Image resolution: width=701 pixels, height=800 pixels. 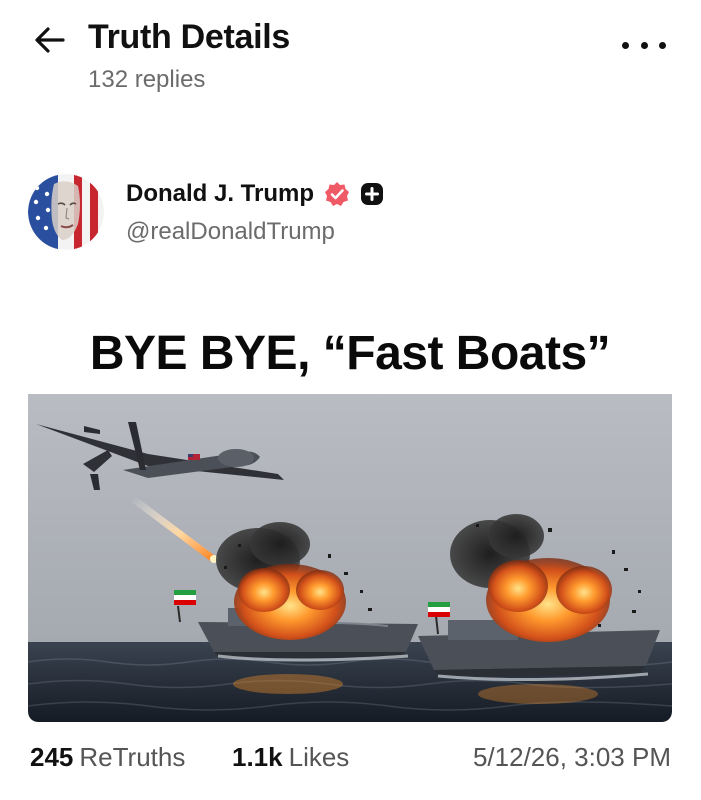 What do you see at coordinates (337, 194) in the screenshot?
I see `verified-badge-icon` at bounding box center [337, 194].